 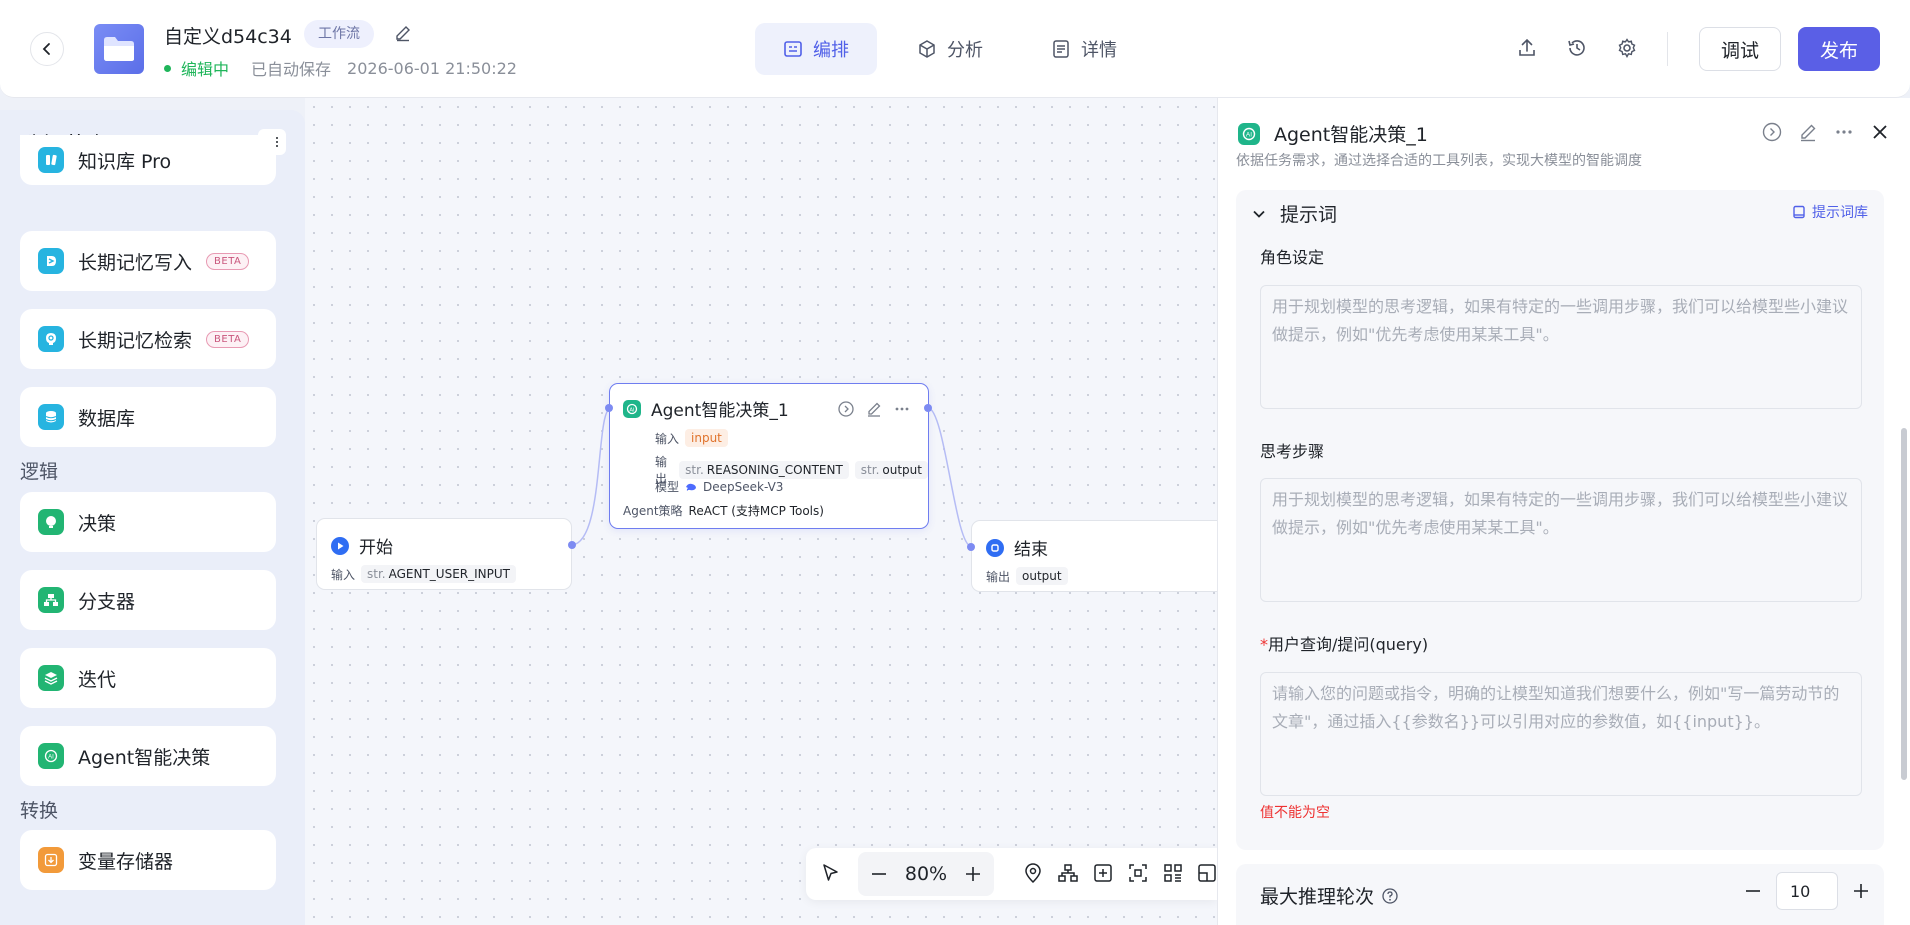 What do you see at coordinates (97, 679) in the screenshot?
I see `node-item-label: 迭代` at bounding box center [97, 679].